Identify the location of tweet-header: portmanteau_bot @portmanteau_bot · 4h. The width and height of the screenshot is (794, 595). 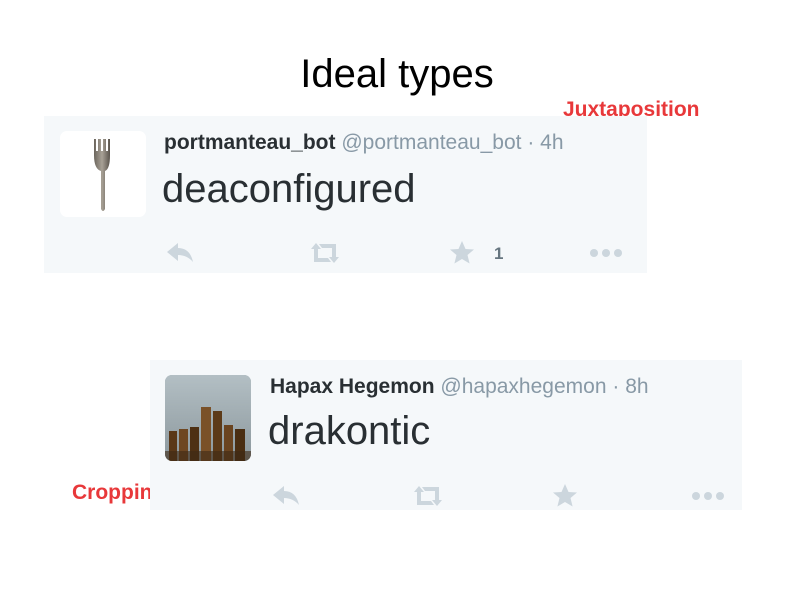
(364, 143).